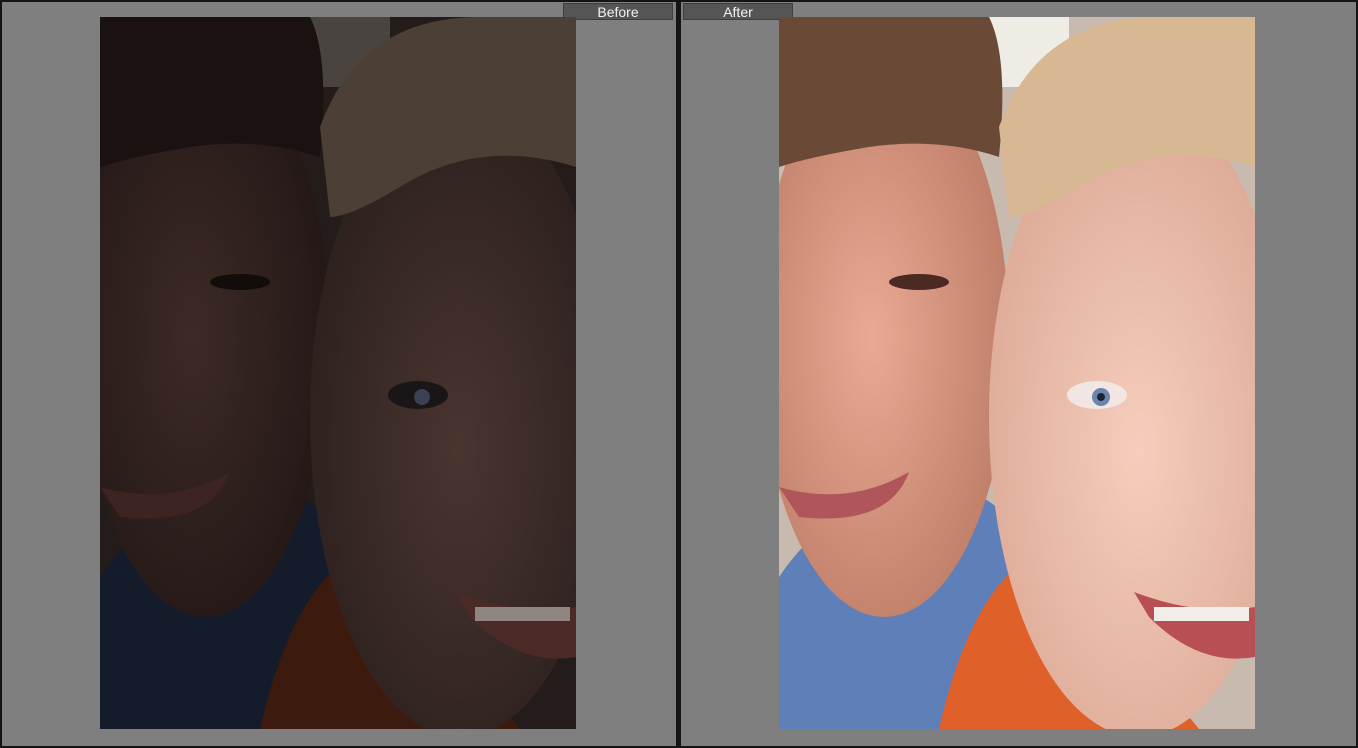 The height and width of the screenshot is (748, 1358). Describe the element at coordinates (738, 11) in the screenshot. I see `after-label: After` at that location.